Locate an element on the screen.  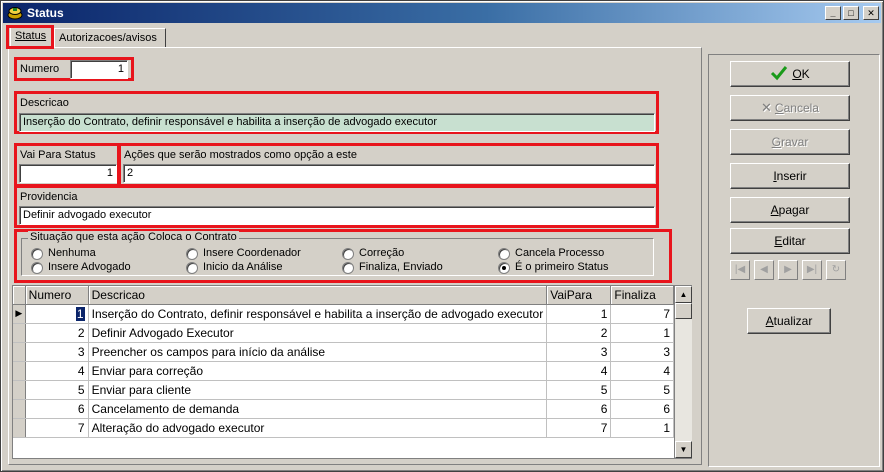
table-row: 2 Definir Advogado Executor 2 1 is located at coordinates (343, 333).